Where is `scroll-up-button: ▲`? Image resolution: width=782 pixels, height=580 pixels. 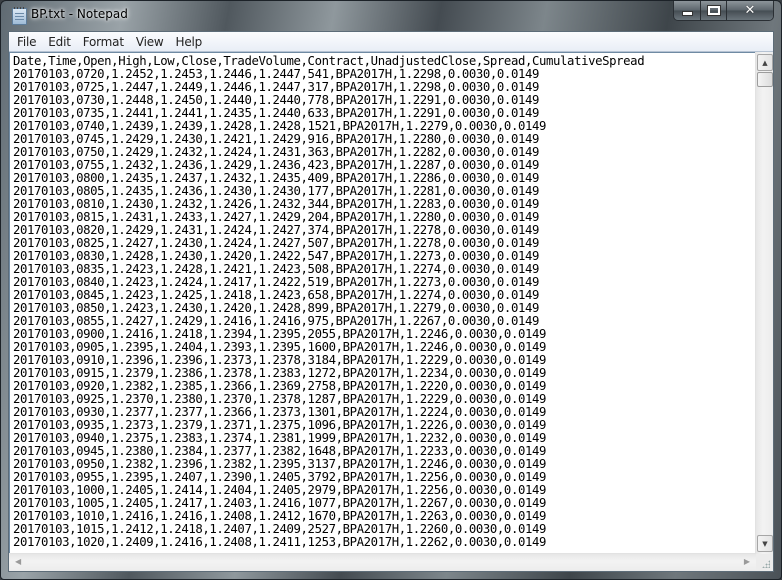
scroll-up-button: ▲ is located at coordinates (765, 62).